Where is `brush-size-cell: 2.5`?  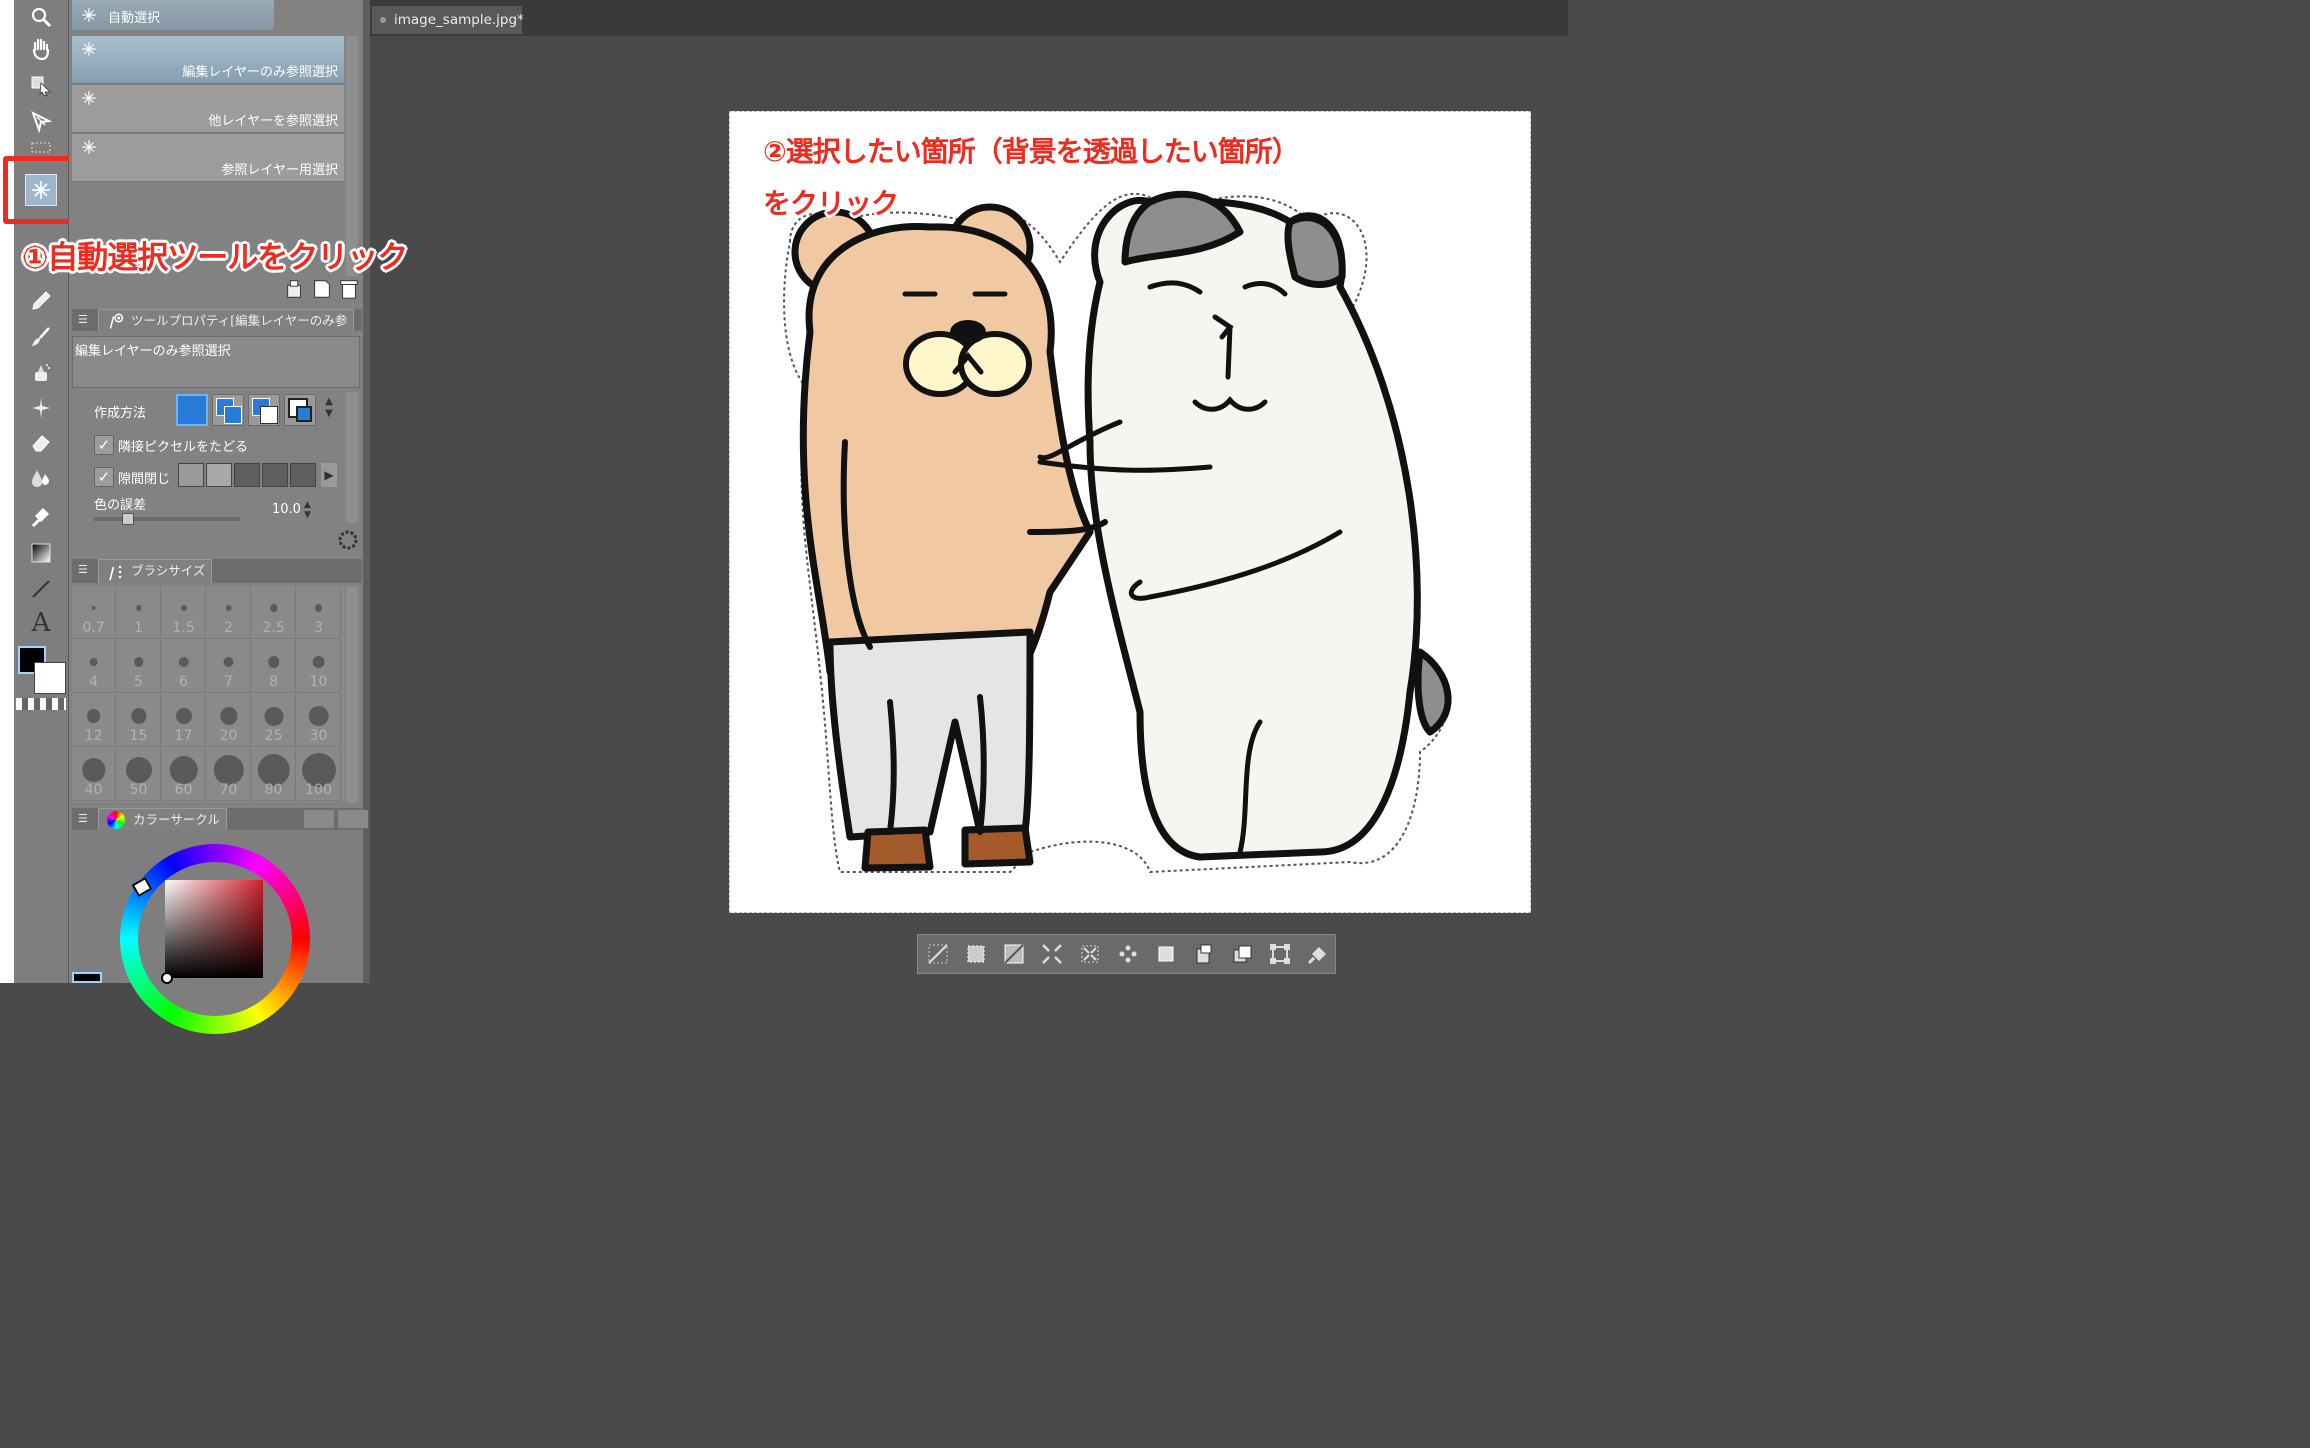 brush-size-cell: 2.5 is located at coordinates (274, 612).